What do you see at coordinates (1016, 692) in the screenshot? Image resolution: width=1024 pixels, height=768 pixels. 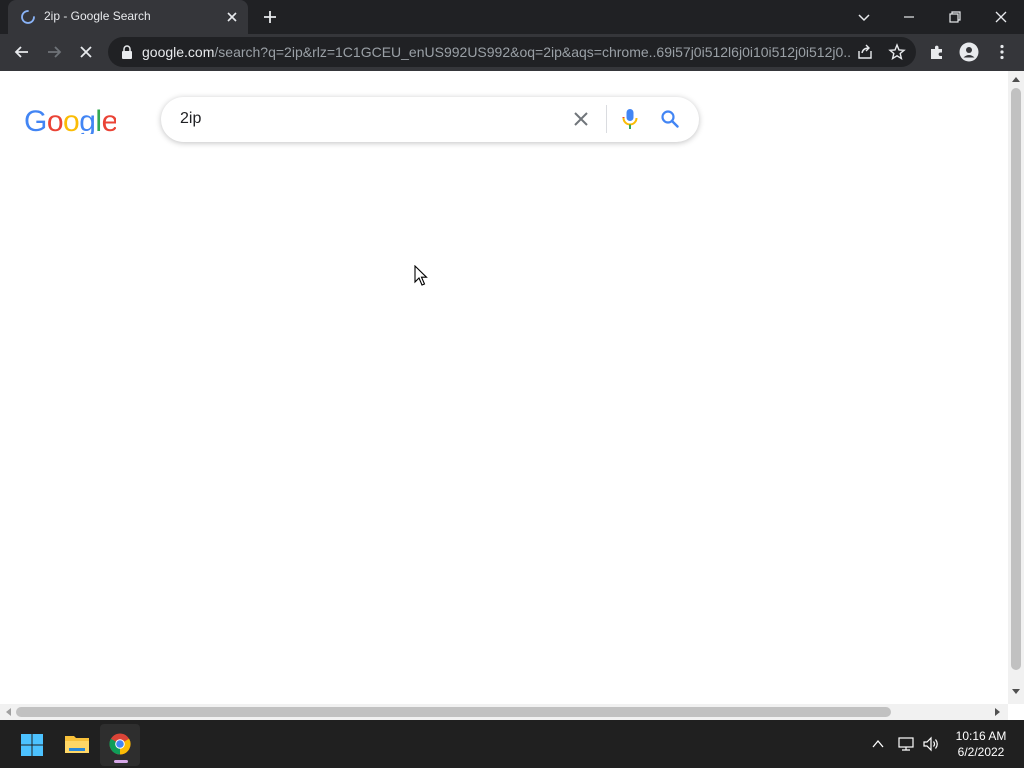 I see `scroll-down-arrow-icon` at bounding box center [1016, 692].